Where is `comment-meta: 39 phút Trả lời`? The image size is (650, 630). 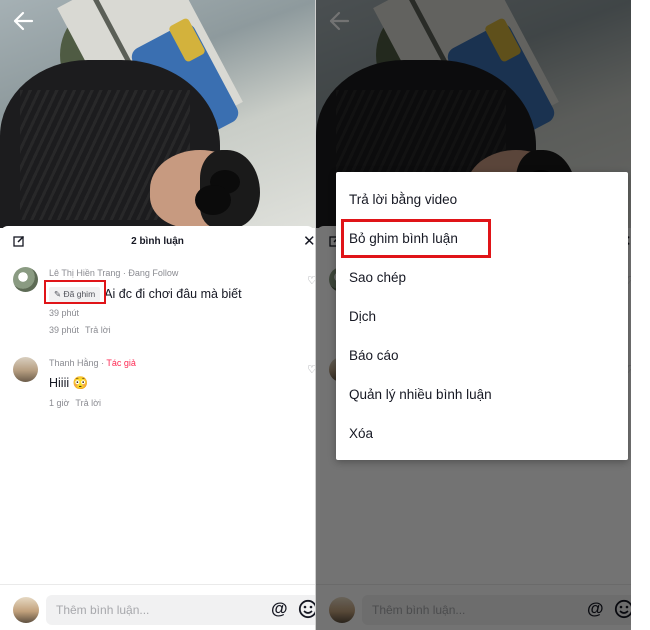 comment-meta: 39 phút Trả lời is located at coordinates (80, 330).